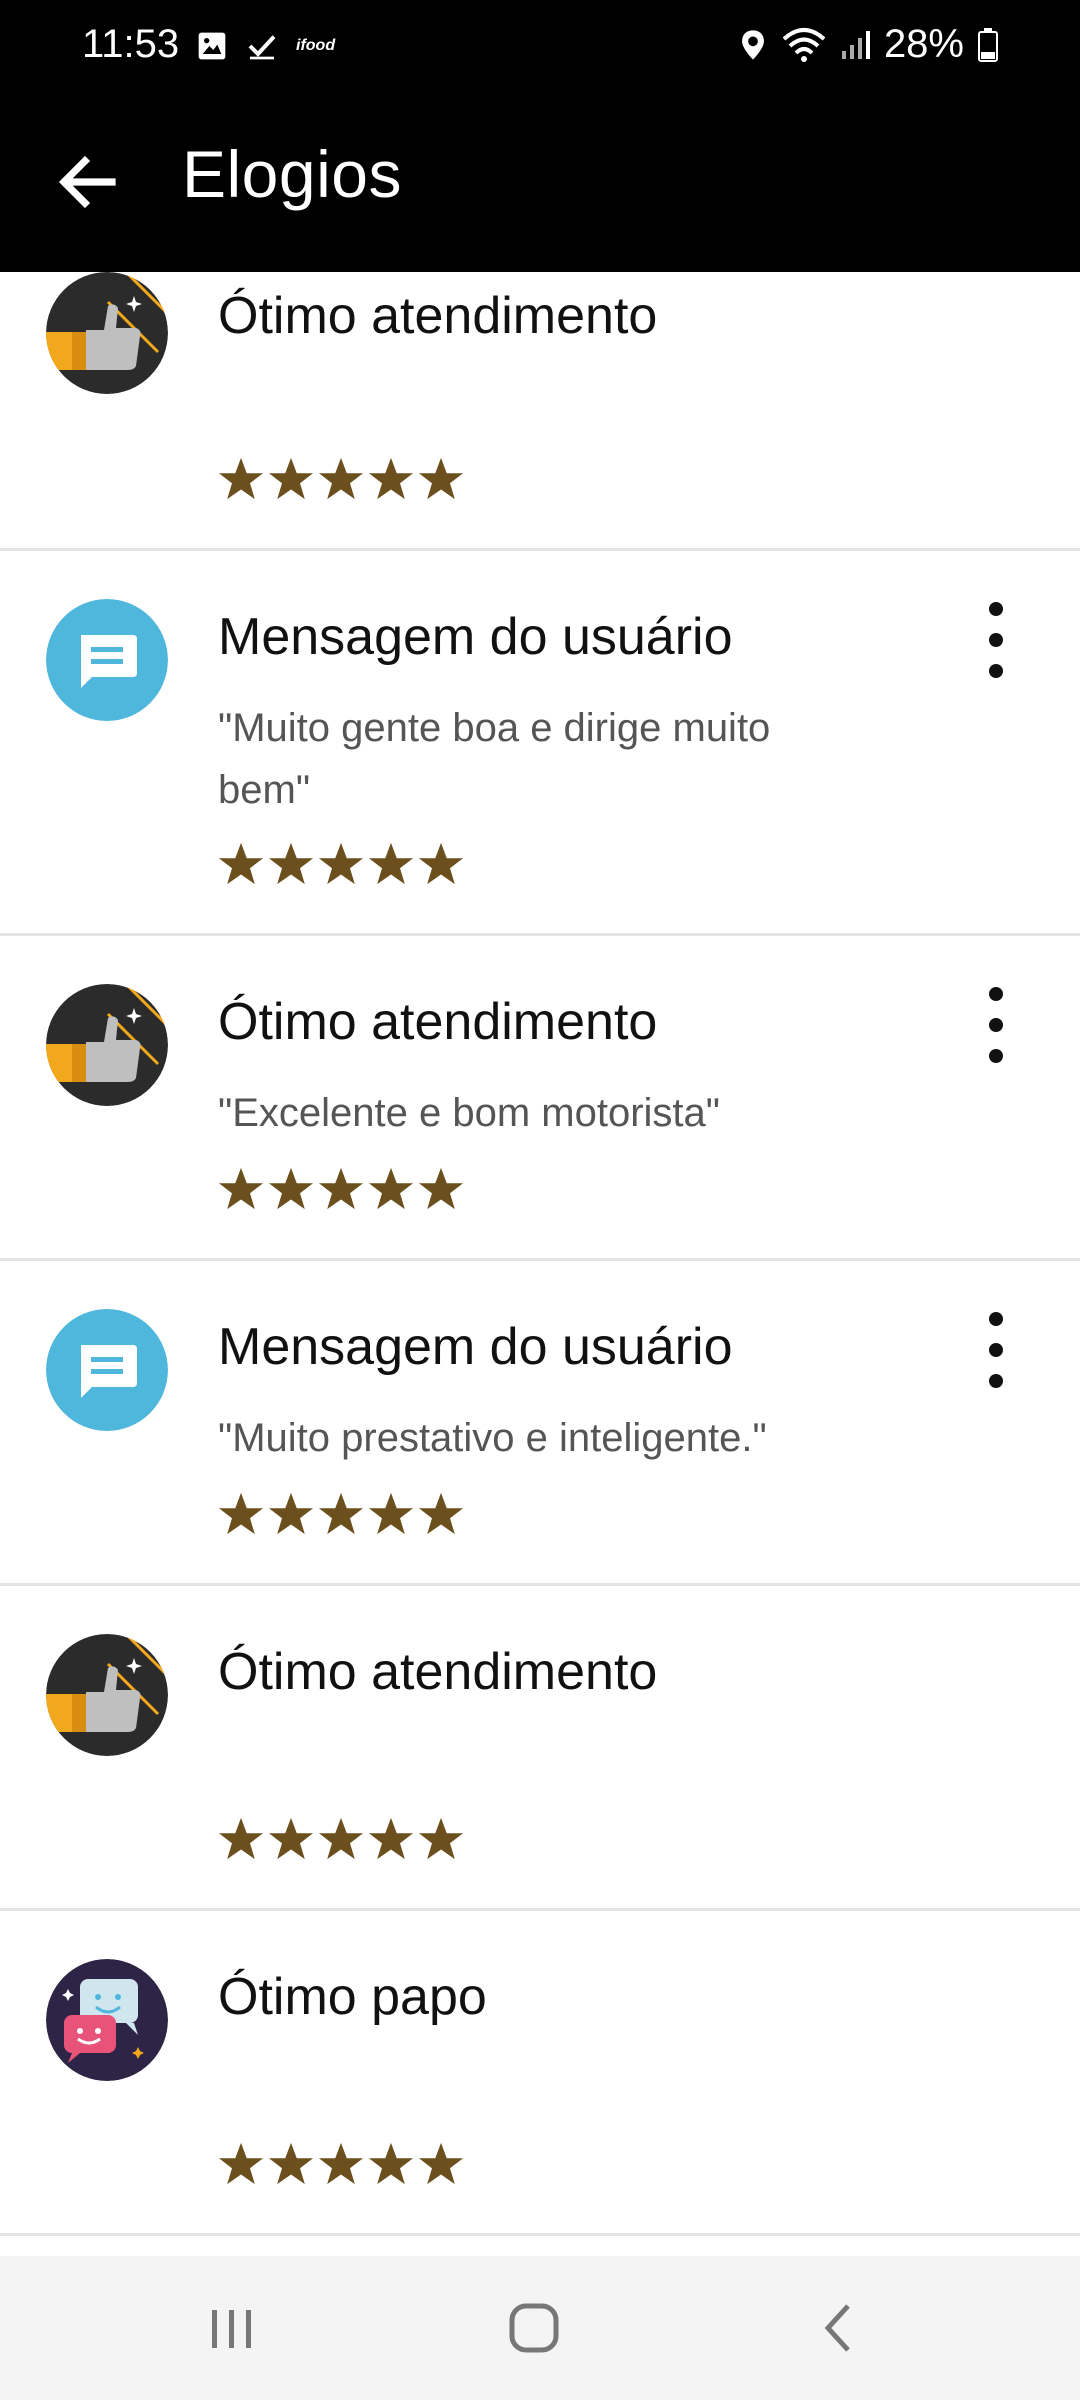  What do you see at coordinates (212, 46) in the screenshot?
I see `image-icon` at bounding box center [212, 46].